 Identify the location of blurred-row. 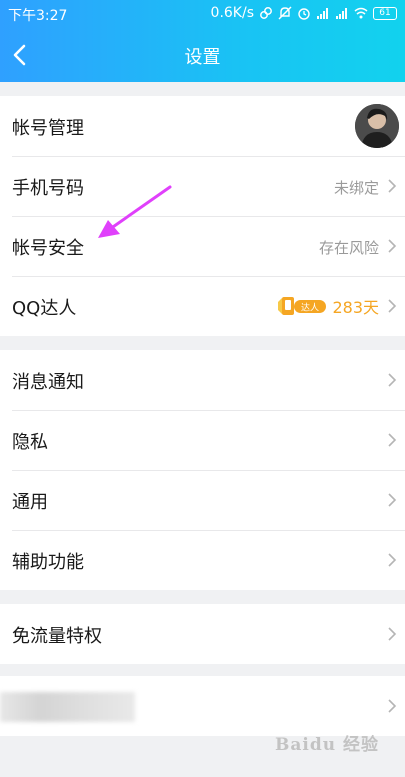
(202, 706).